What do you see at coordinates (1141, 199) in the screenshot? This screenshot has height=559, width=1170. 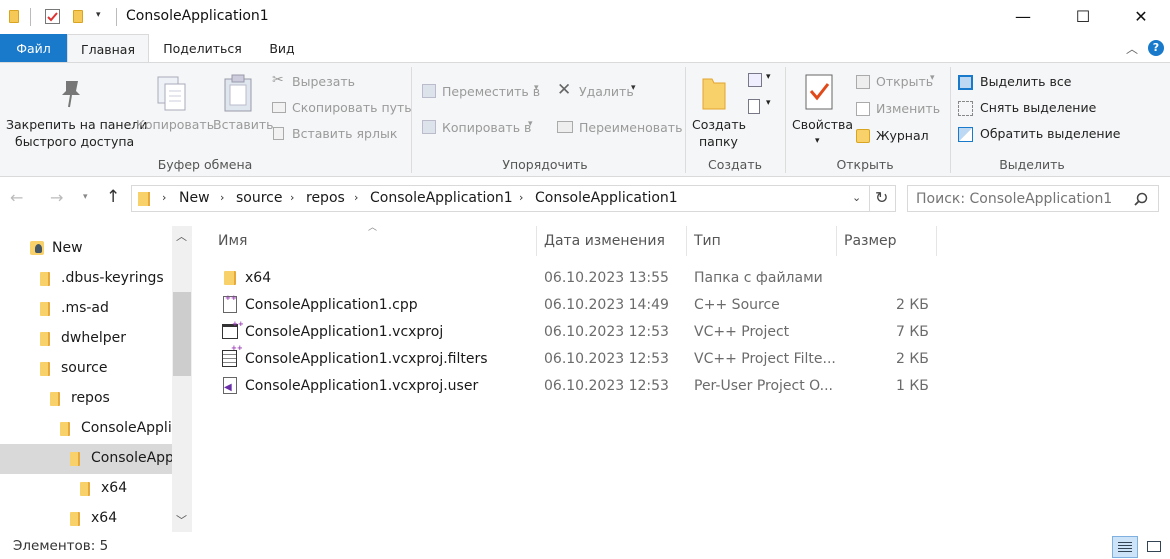 I see `search-icon` at bounding box center [1141, 199].